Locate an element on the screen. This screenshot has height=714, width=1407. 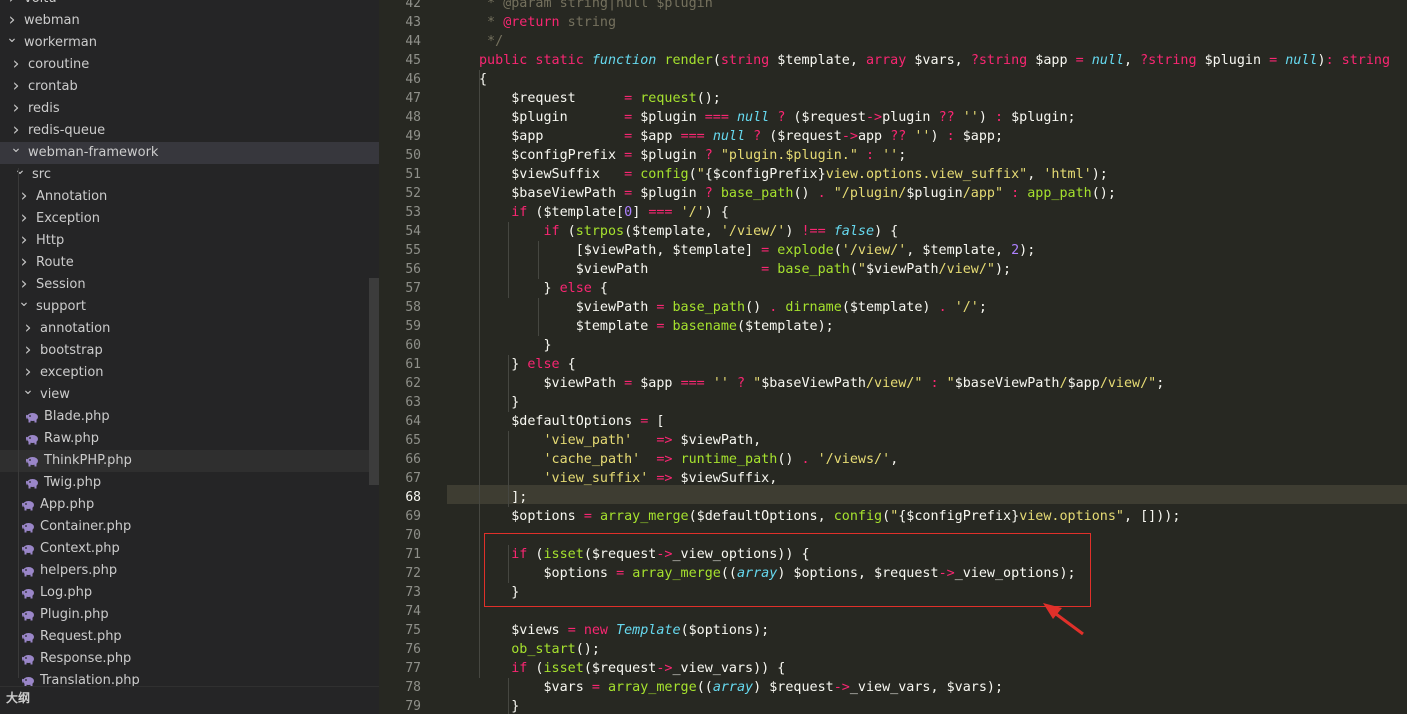
tree-file-context-php: Context.php is located at coordinates (189, 549).